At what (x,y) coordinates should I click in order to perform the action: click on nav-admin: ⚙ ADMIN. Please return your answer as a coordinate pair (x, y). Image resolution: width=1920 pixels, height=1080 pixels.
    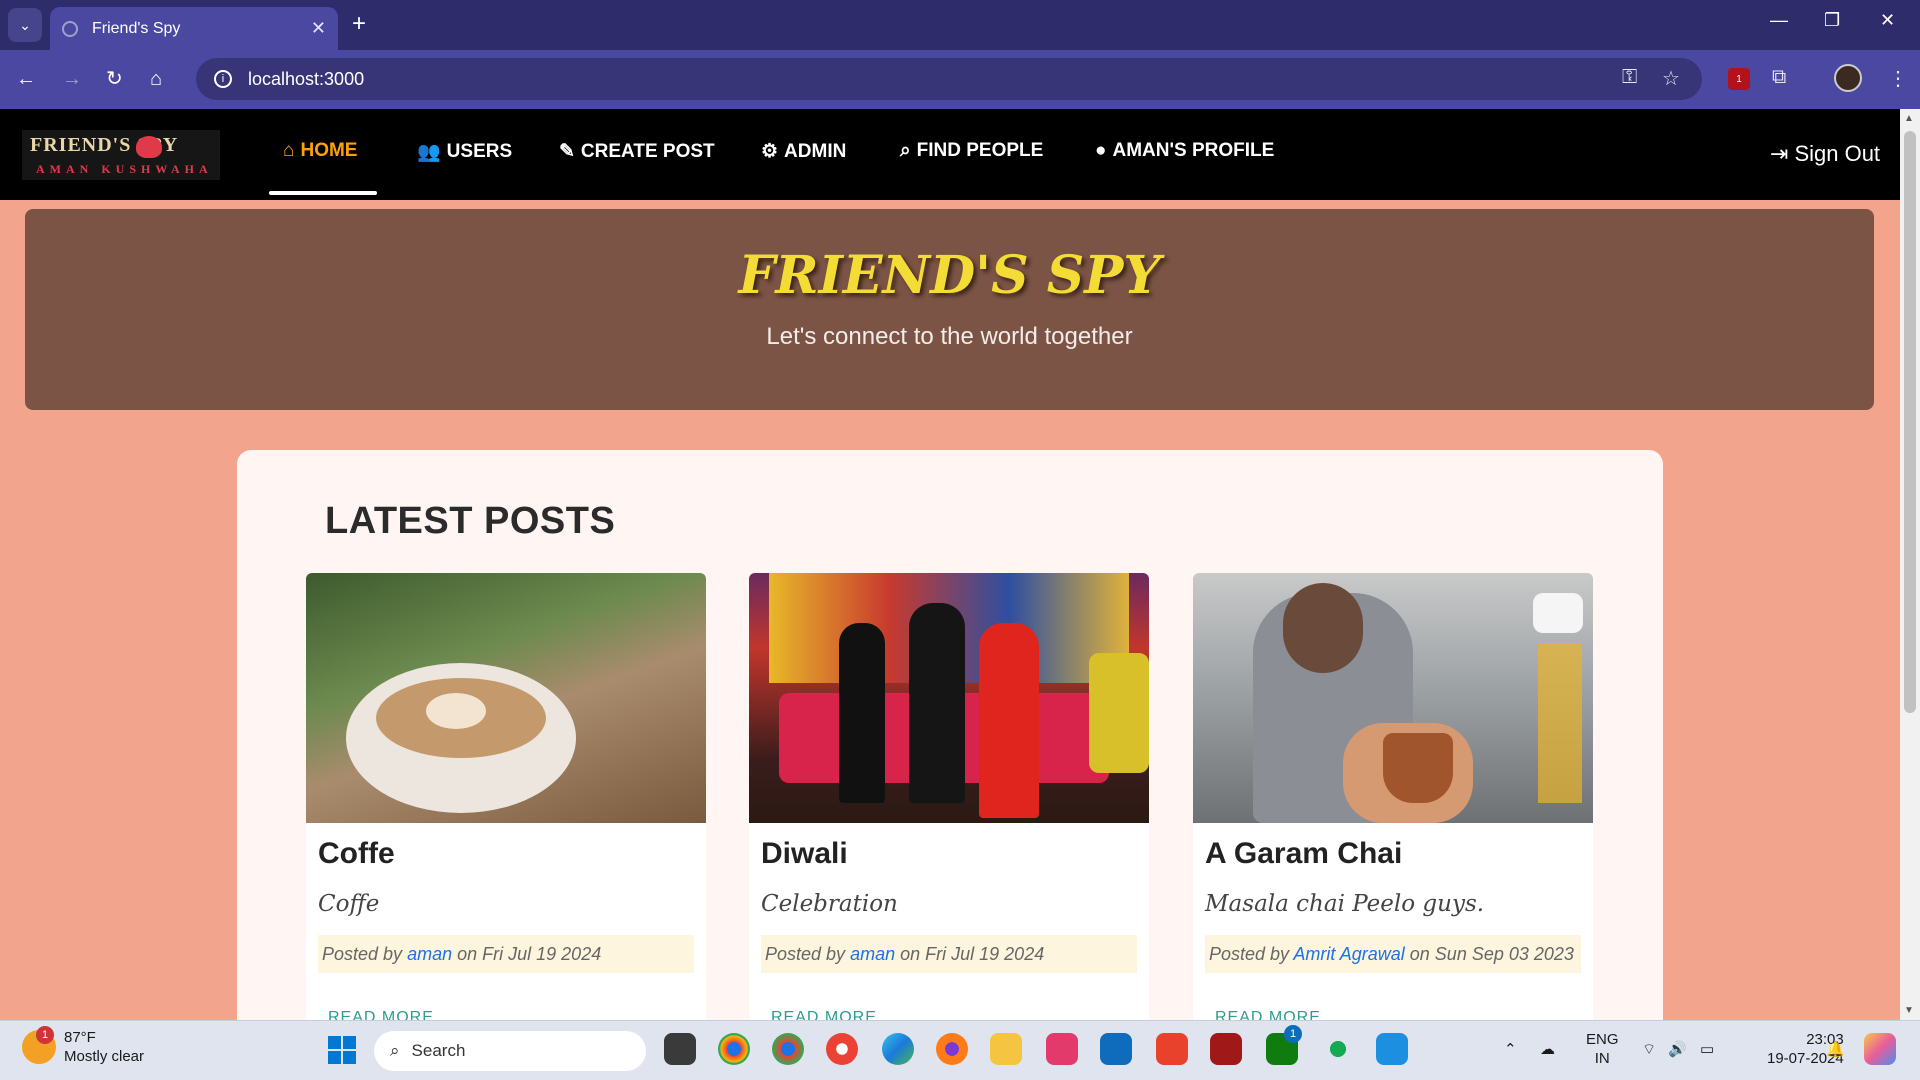
    Looking at the image, I should click on (803, 151).